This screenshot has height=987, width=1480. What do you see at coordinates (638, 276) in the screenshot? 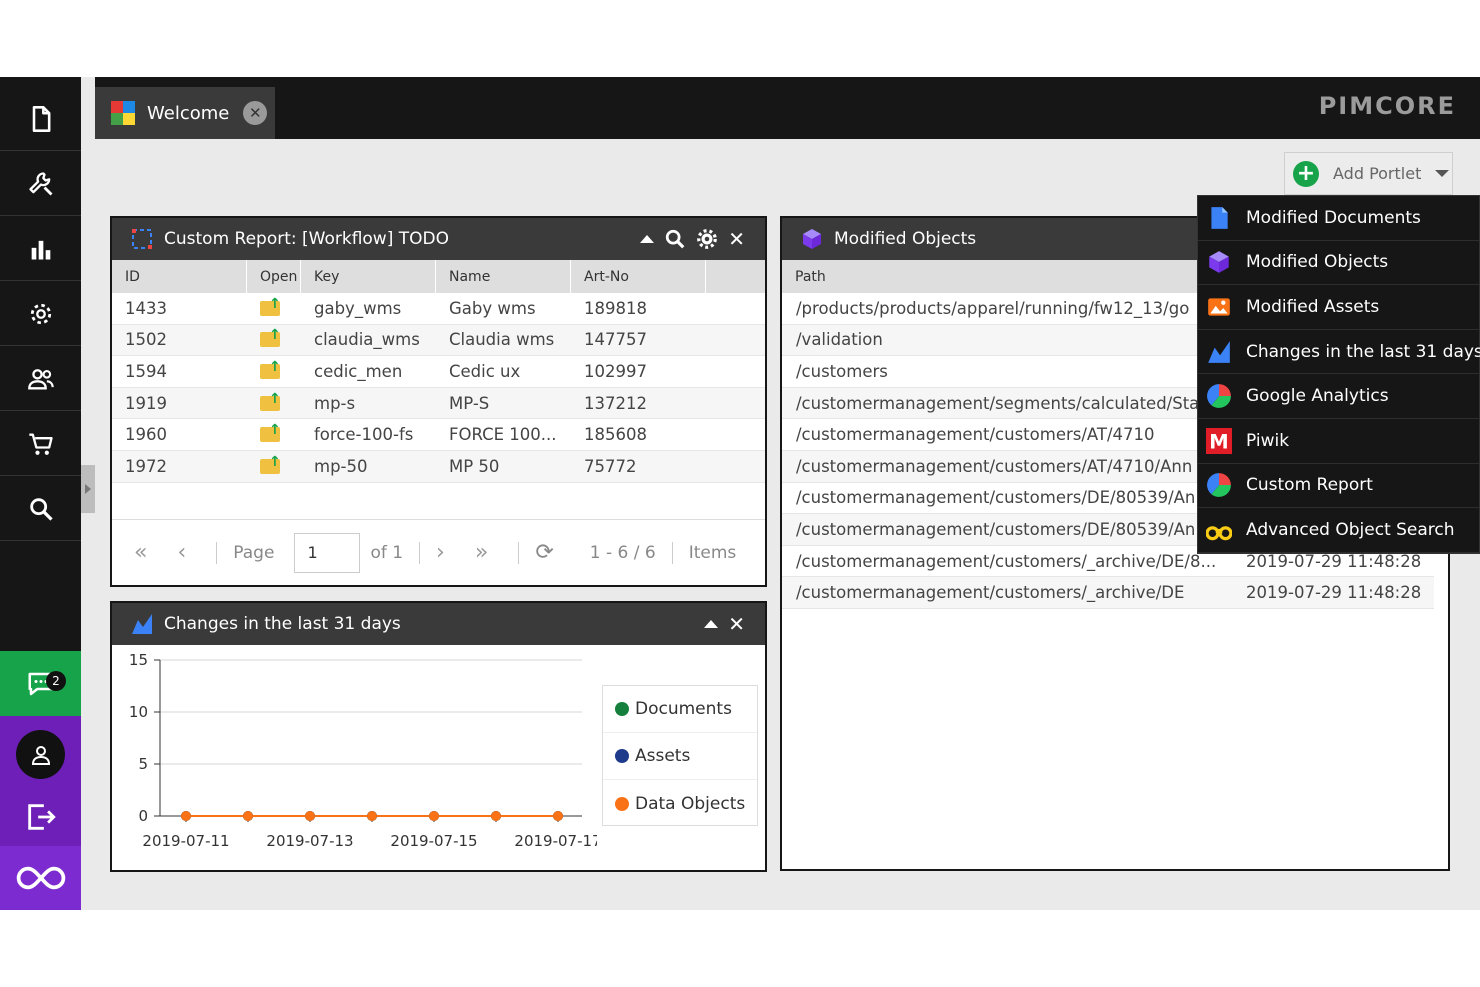
I see `column-header-art-no: Art-No` at bounding box center [638, 276].